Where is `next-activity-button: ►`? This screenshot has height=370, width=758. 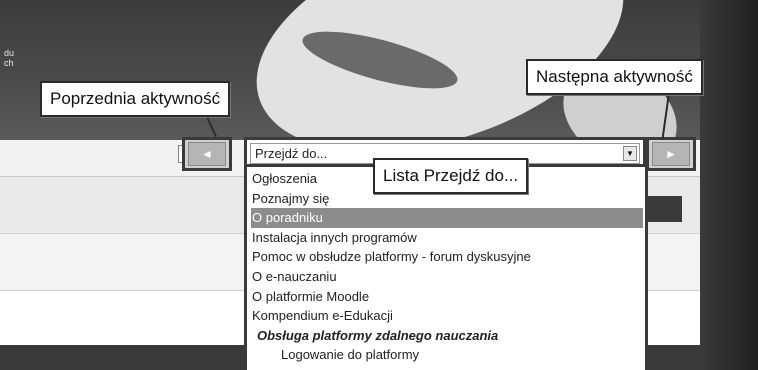
next-activity-button: ► is located at coordinates (671, 154).